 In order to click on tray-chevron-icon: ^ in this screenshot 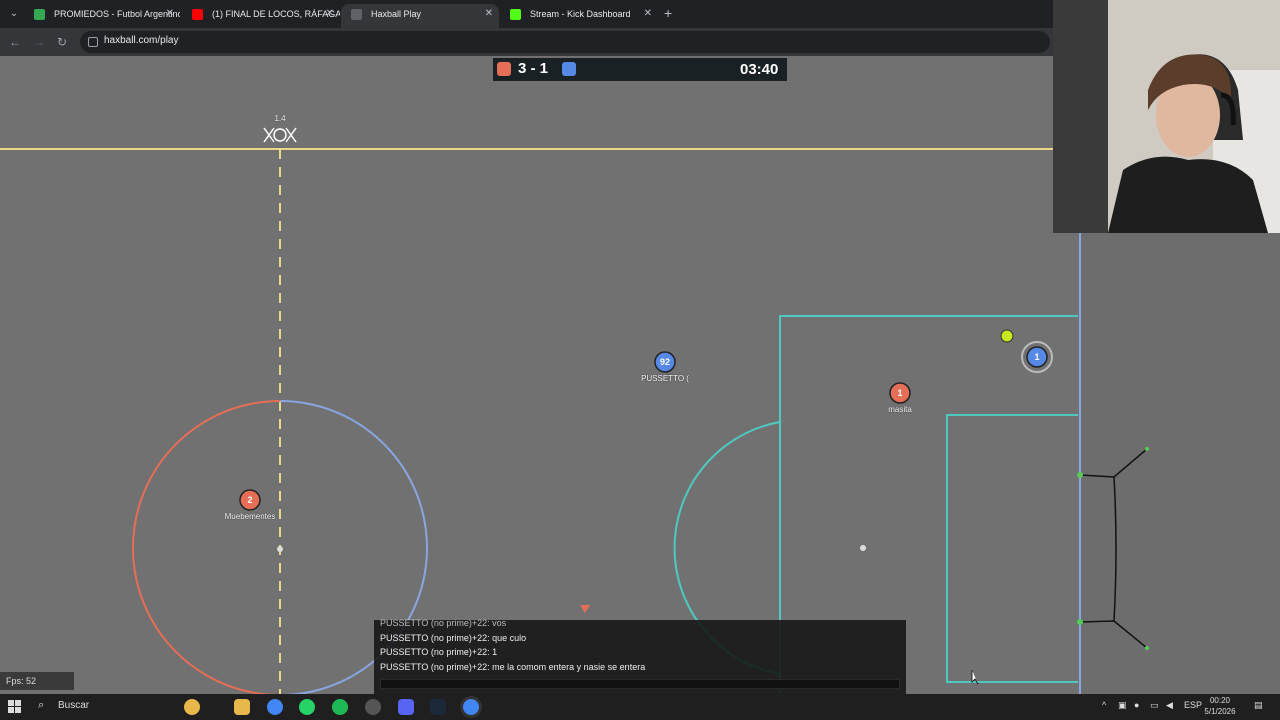, I will do `click(1104, 705)`.